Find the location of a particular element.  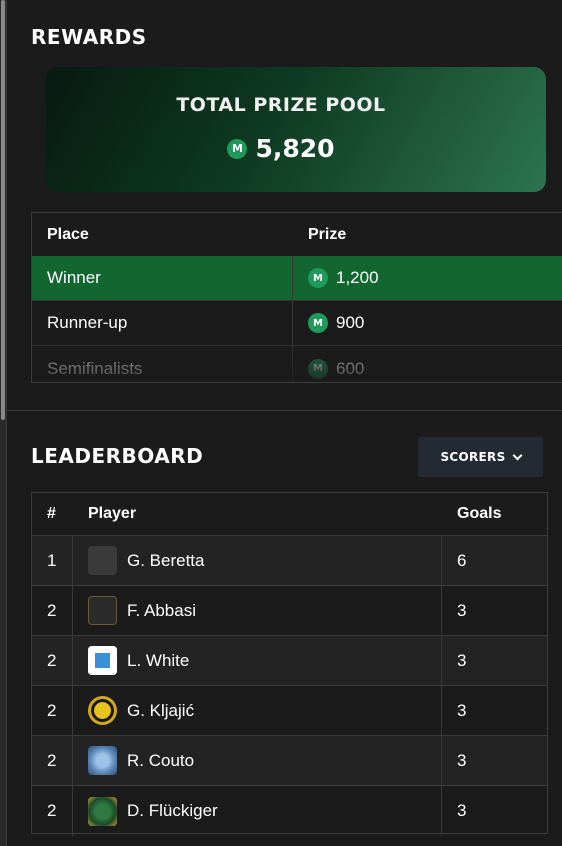

scorers-filter-label: SCORERS is located at coordinates (473, 457).